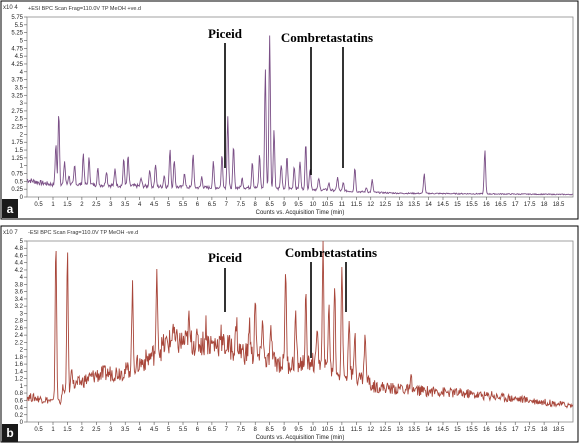 This screenshot has height=443, width=580. What do you see at coordinates (19, 151) in the screenshot?
I see `y-tick-label-a: 1.5` at bounding box center [19, 151].